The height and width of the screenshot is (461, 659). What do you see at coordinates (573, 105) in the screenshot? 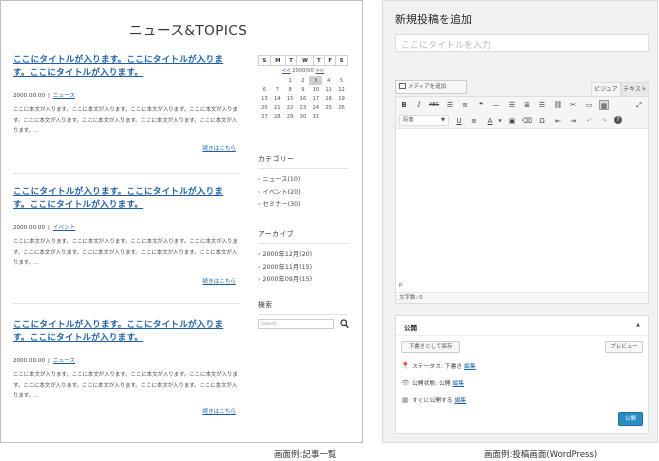
I see `unlink-icon: ✂` at bounding box center [573, 105].